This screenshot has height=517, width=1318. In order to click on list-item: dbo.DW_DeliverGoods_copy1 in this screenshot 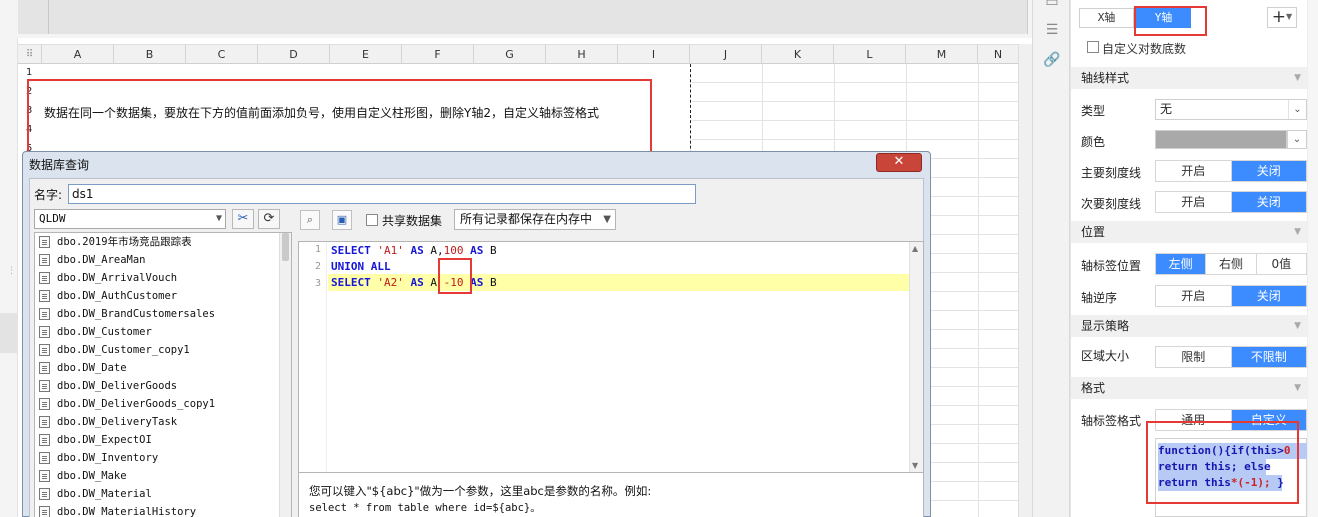, I will do `click(163, 404)`.